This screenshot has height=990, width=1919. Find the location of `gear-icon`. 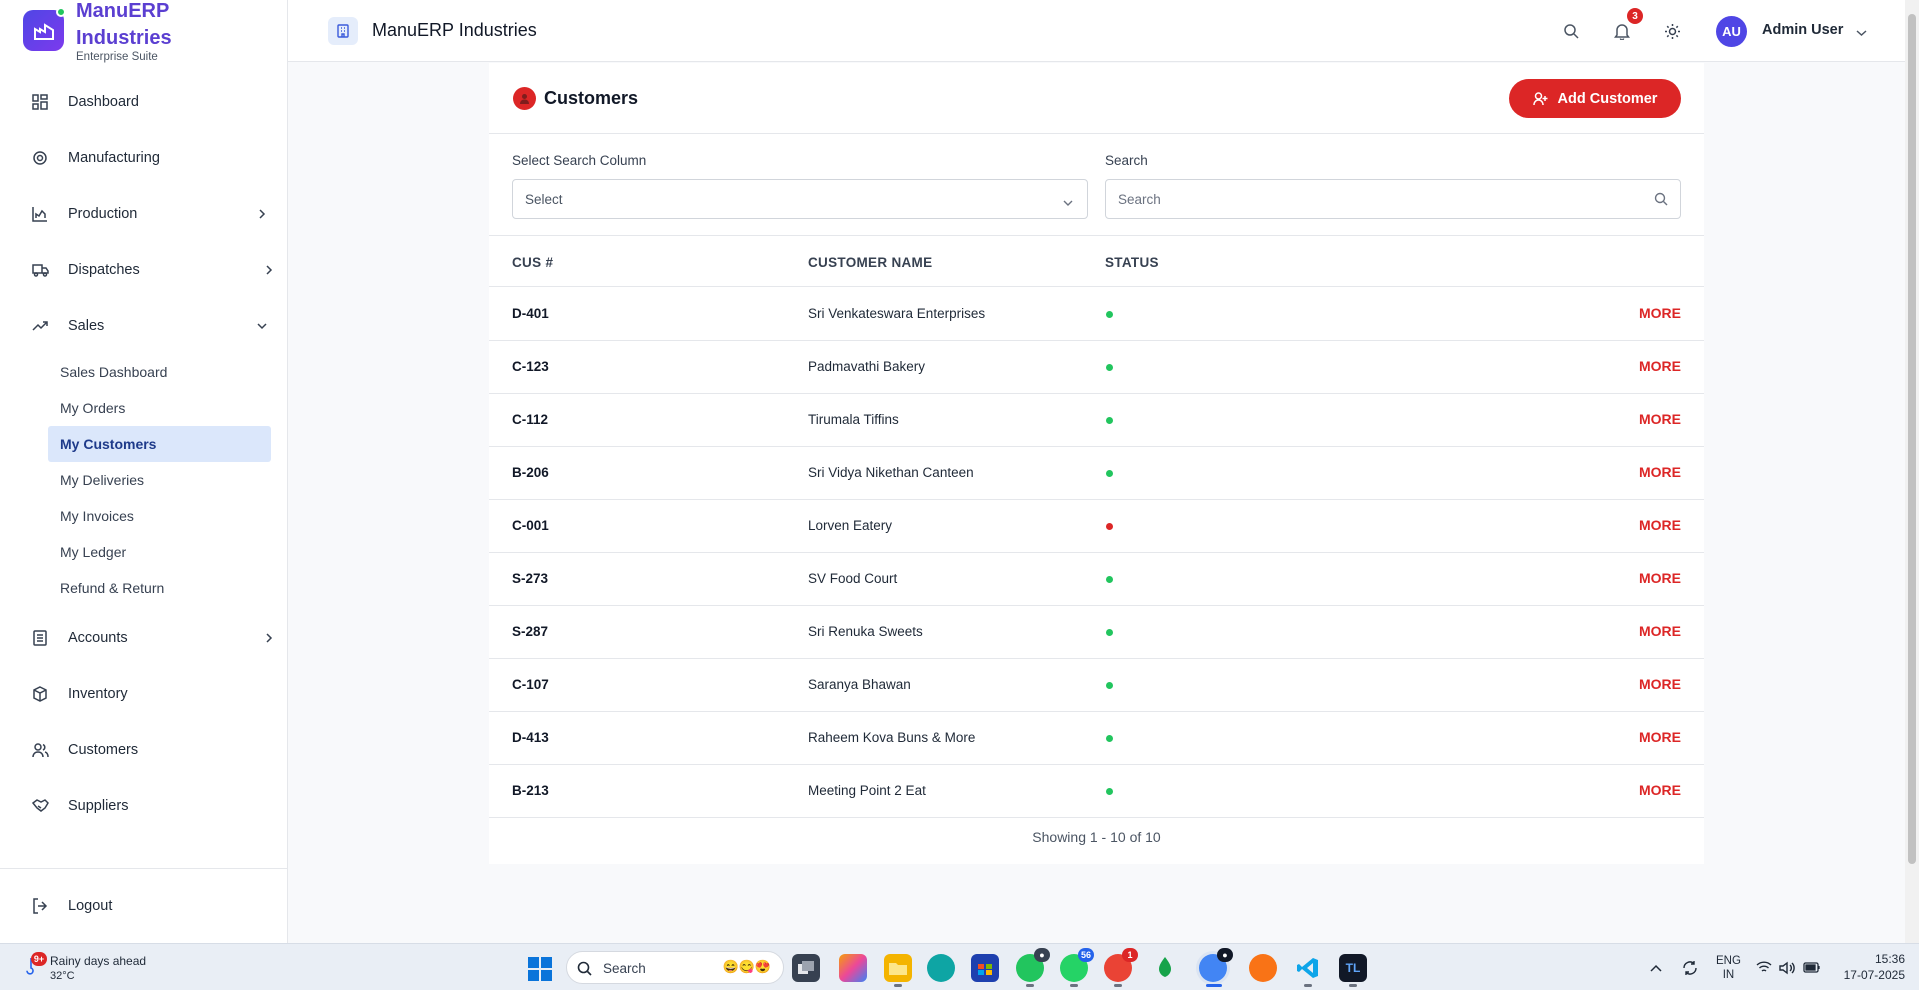

gear-icon is located at coordinates (40, 158).